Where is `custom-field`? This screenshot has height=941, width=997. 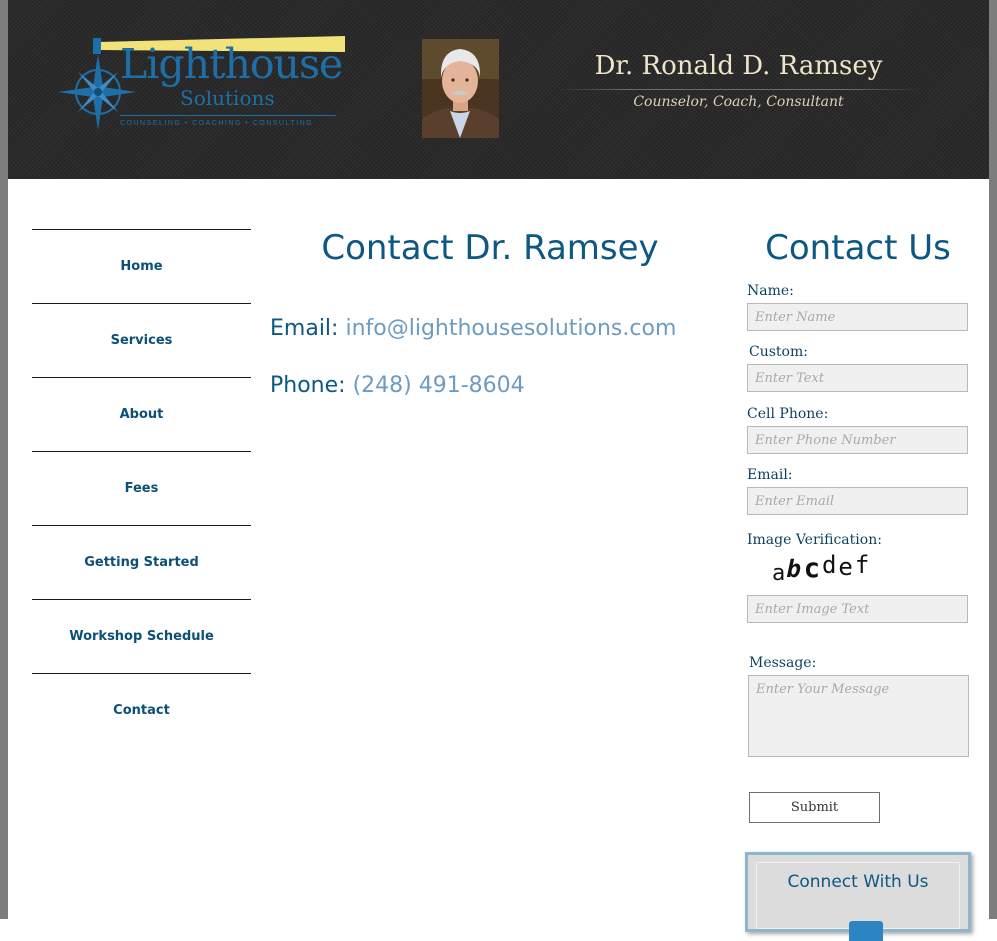
custom-field is located at coordinates (857, 378).